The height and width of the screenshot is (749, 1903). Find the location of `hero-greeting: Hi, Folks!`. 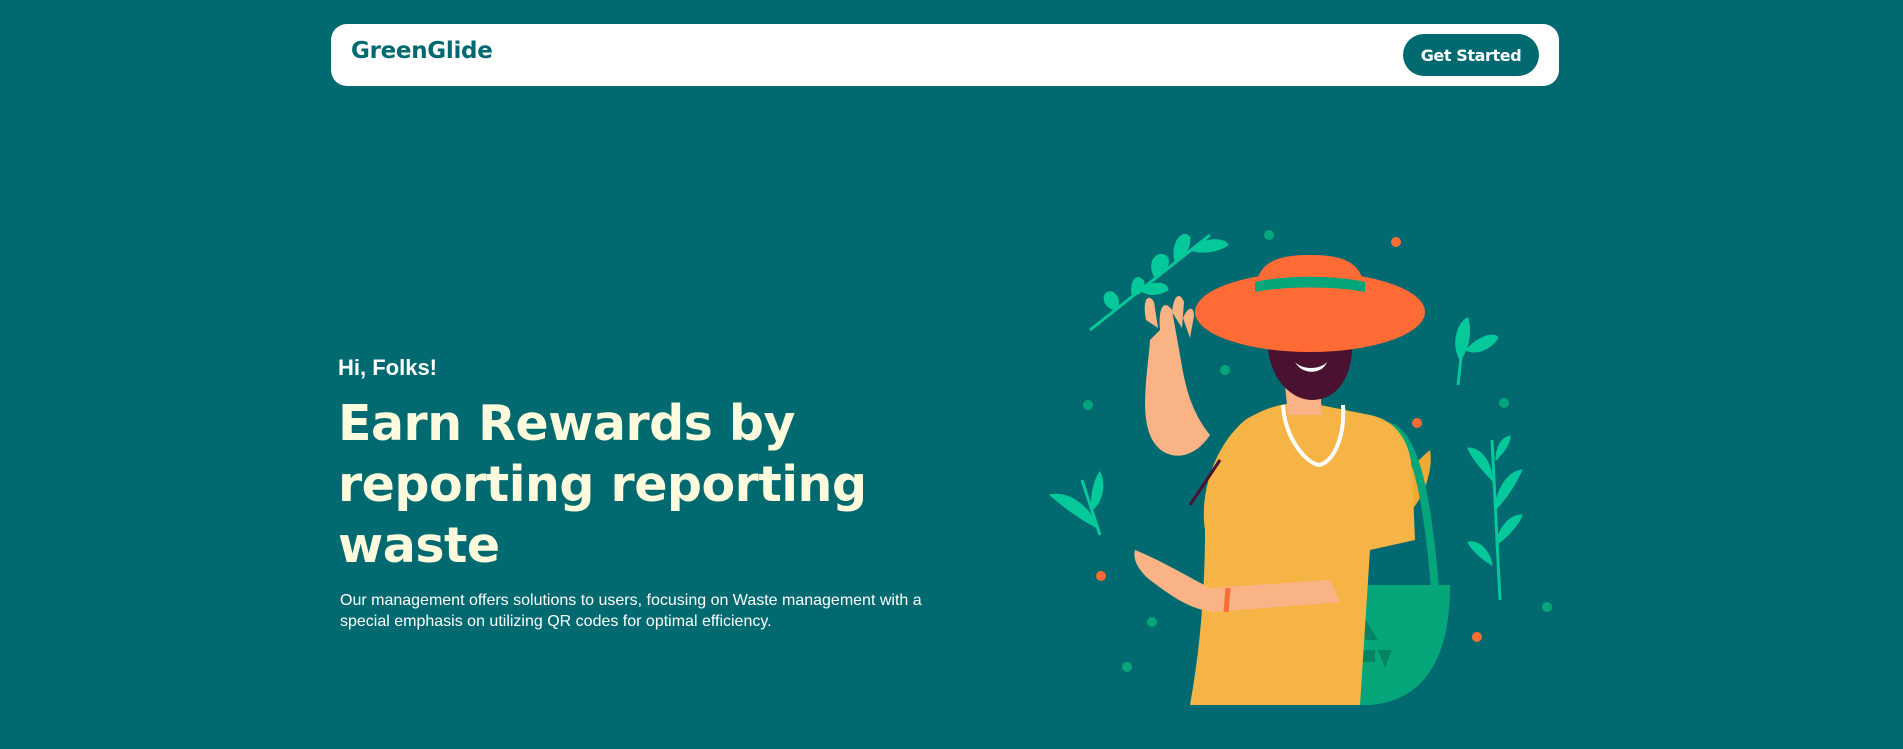

hero-greeting: Hi, Folks! is located at coordinates (388, 367).